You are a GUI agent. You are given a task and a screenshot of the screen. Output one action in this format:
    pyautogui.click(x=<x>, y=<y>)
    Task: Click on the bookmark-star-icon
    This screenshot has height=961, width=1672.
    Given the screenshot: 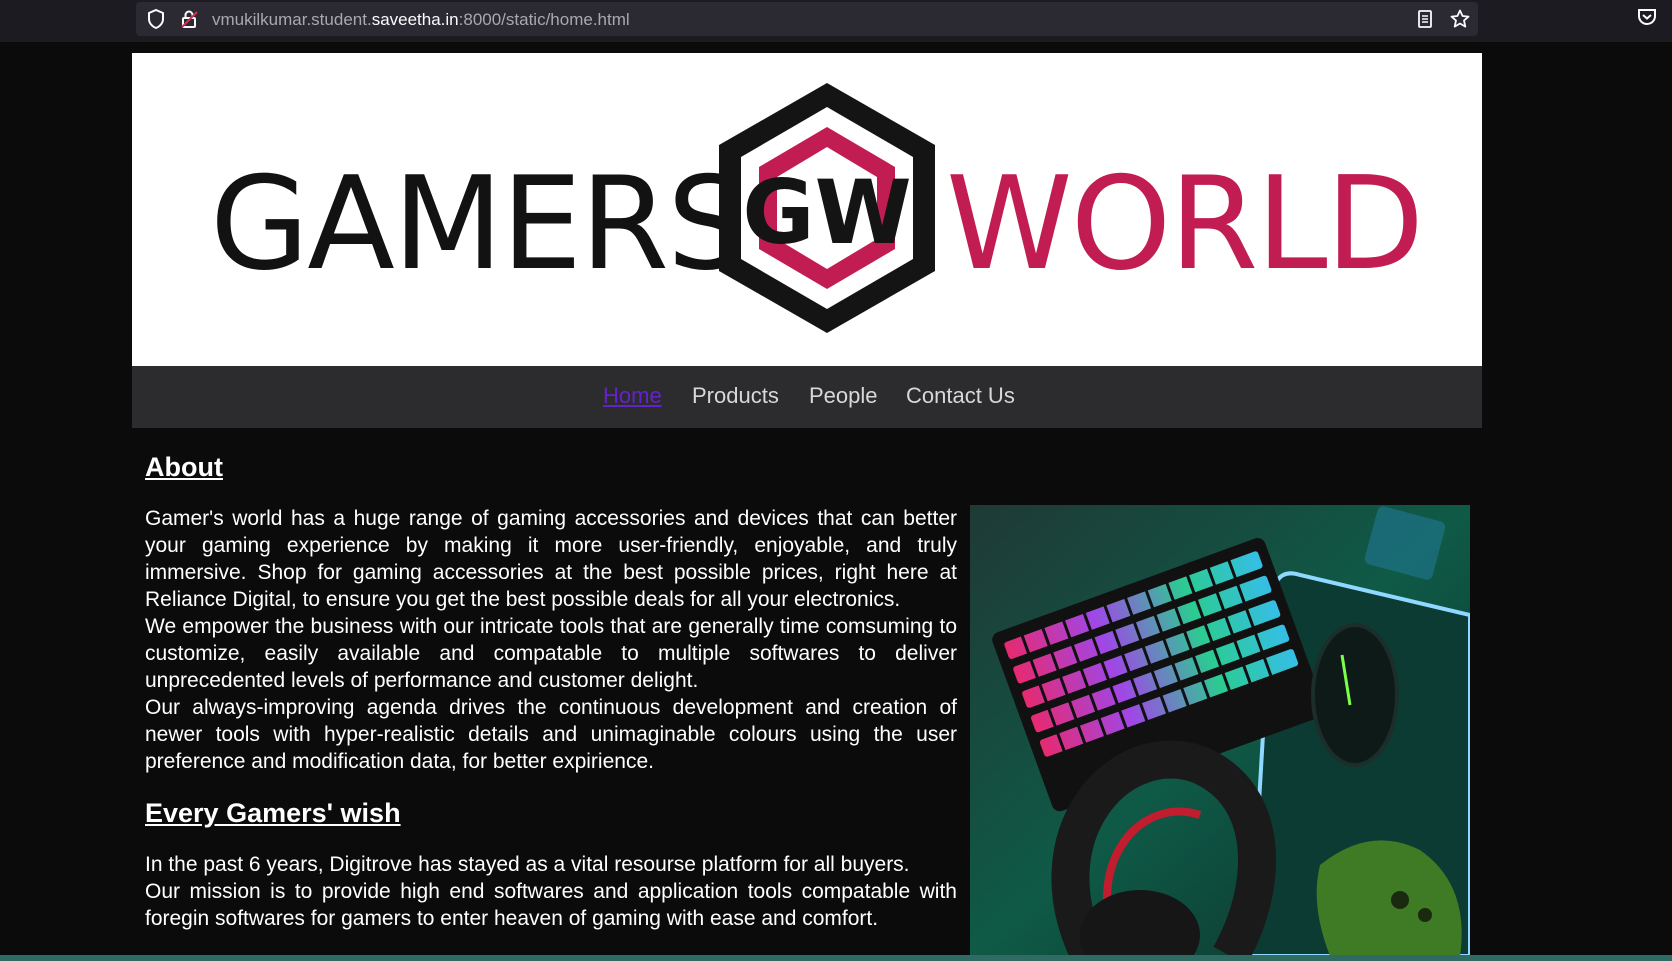 What is the action you would take?
    pyautogui.click(x=1460, y=19)
    